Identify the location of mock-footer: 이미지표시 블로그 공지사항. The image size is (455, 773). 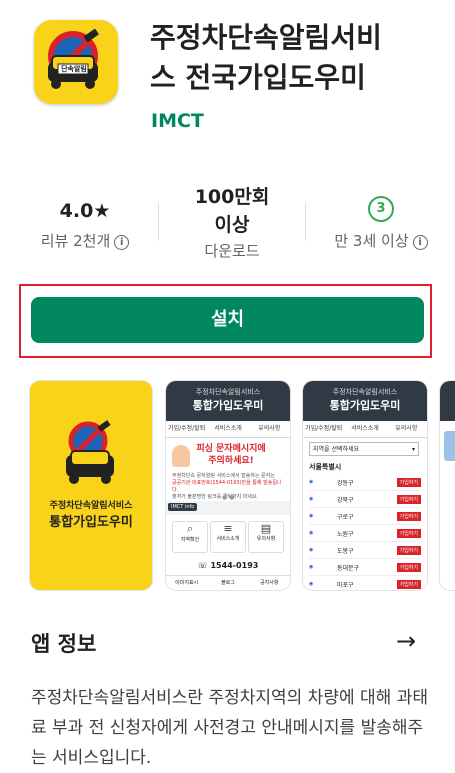
(228, 582).